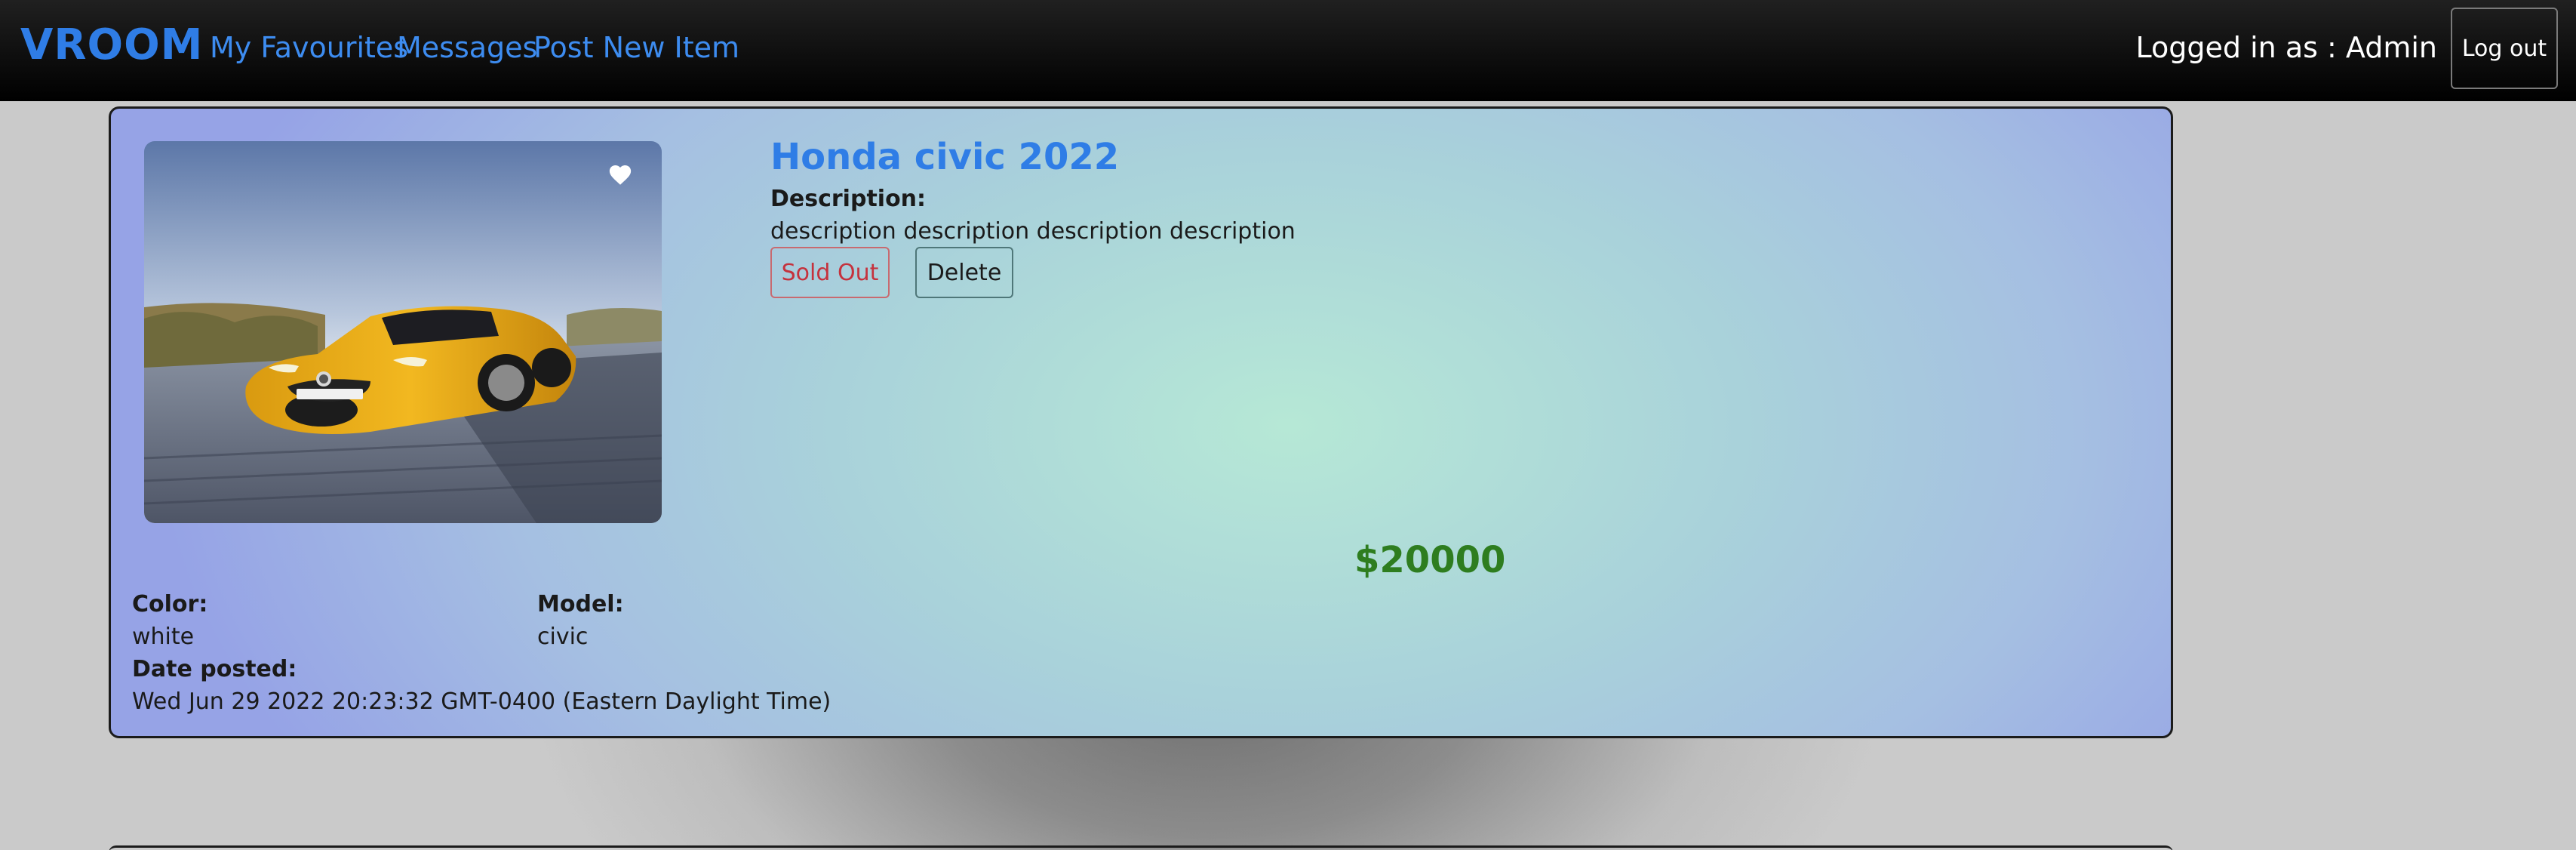 This screenshot has height=850, width=2576. What do you see at coordinates (964, 272) in the screenshot?
I see `delete-button: Delete` at bounding box center [964, 272].